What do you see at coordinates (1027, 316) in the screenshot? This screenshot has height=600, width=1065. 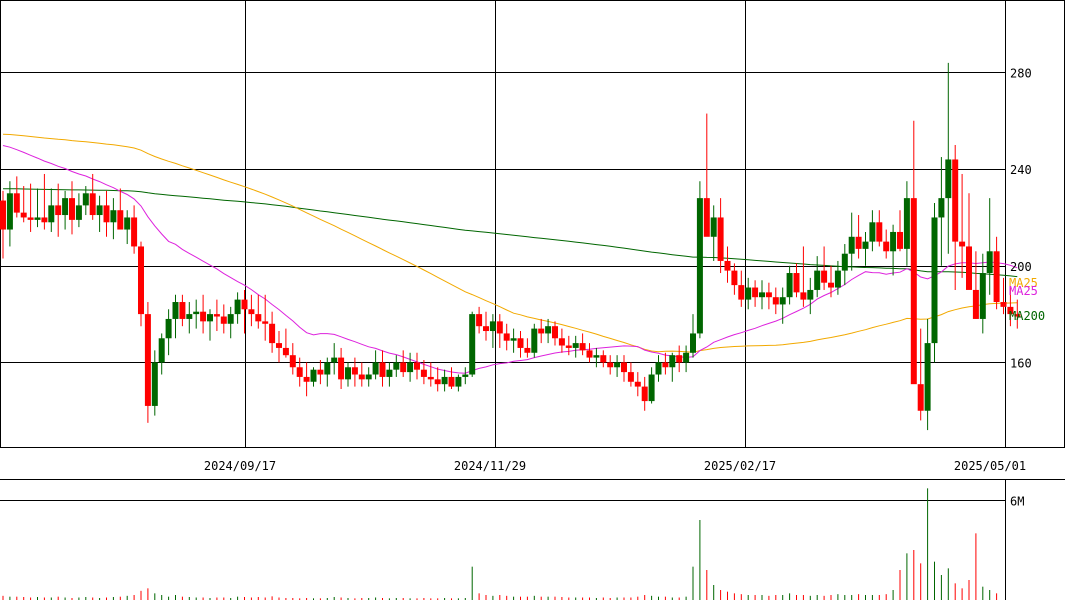 I see `ma-legend-label: MA200` at bounding box center [1027, 316].